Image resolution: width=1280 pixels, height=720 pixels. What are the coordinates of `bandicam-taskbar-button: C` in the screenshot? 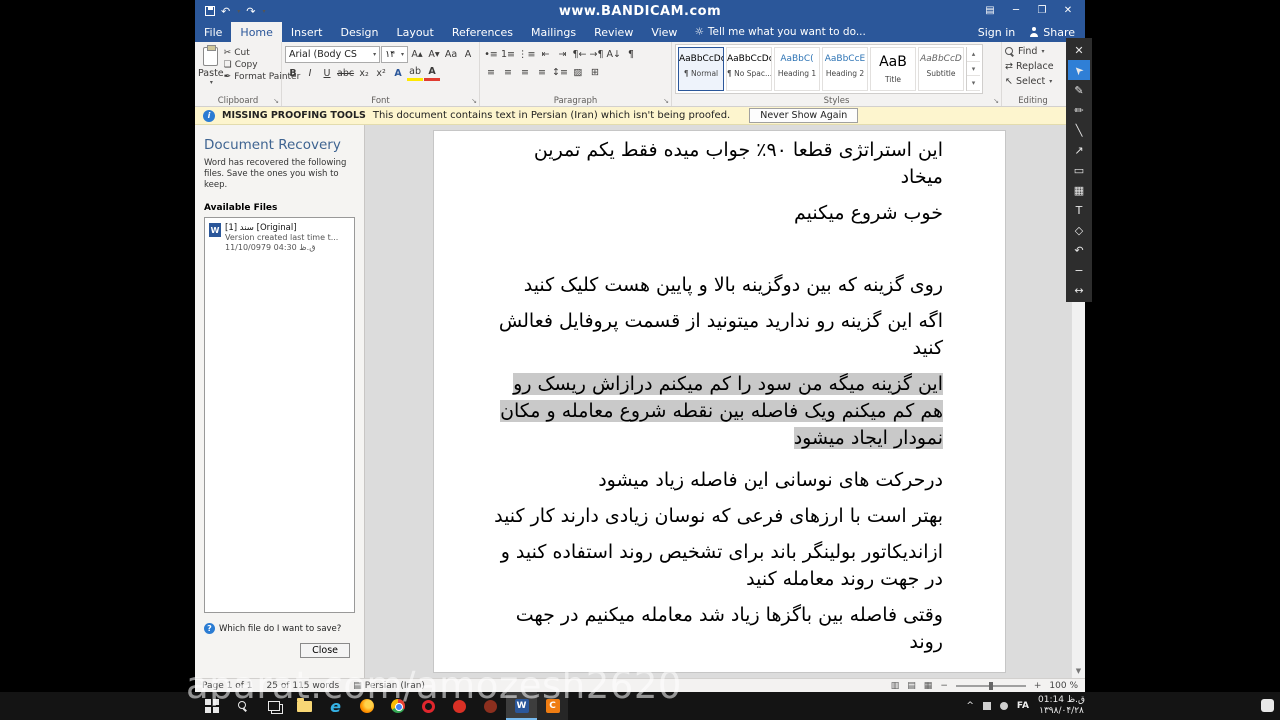 It's located at (552, 706).